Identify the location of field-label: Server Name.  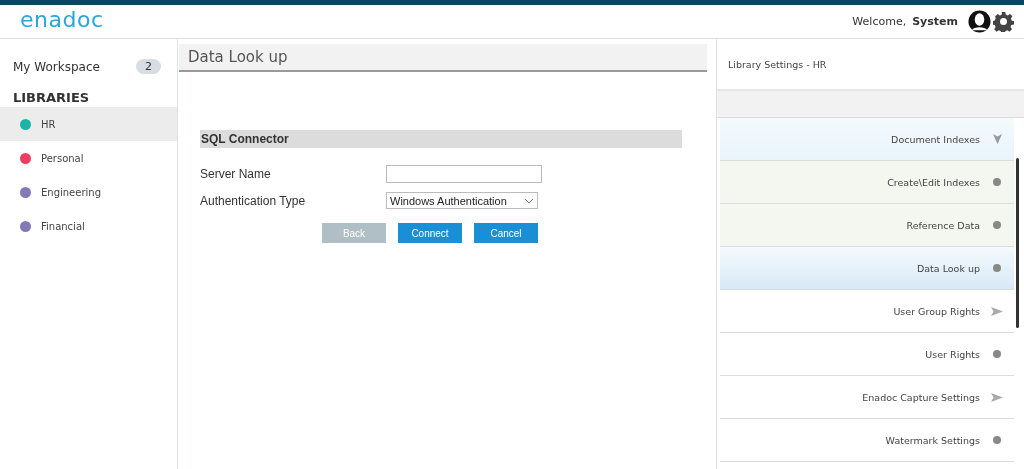
(236, 174).